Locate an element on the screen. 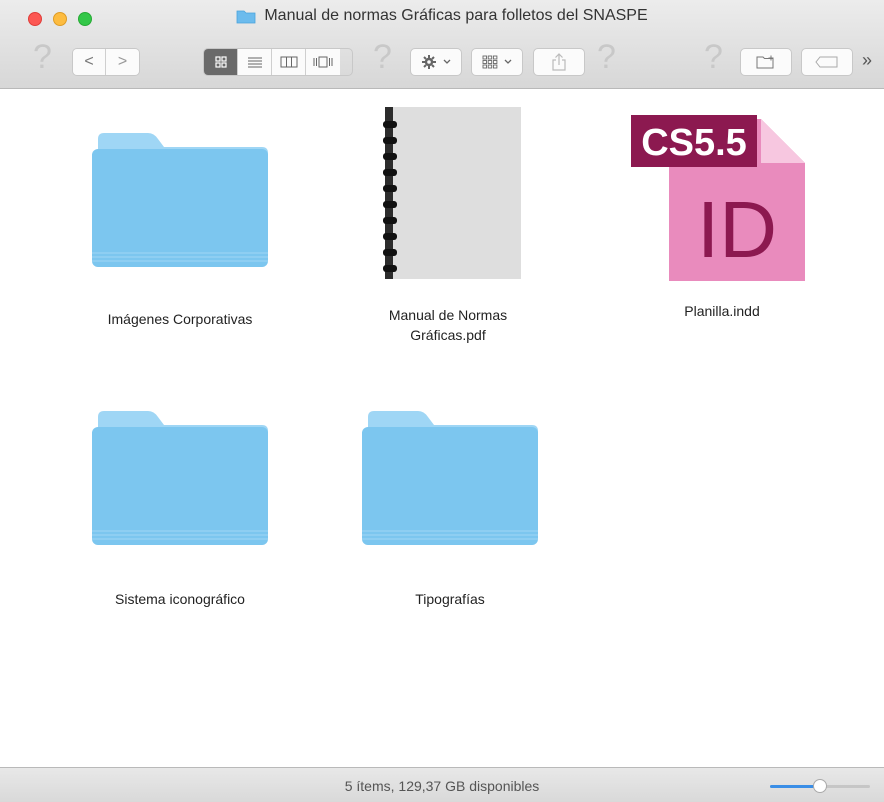 This screenshot has width=884, height=802. tag-icon is located at coordinates (826, 62).